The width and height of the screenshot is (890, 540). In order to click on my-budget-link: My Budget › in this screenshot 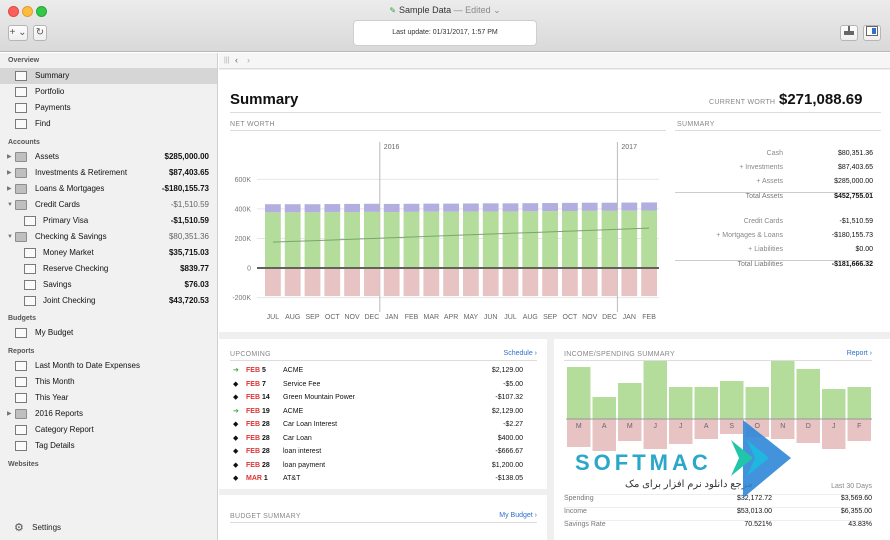, I will do `click(518, 515)`.